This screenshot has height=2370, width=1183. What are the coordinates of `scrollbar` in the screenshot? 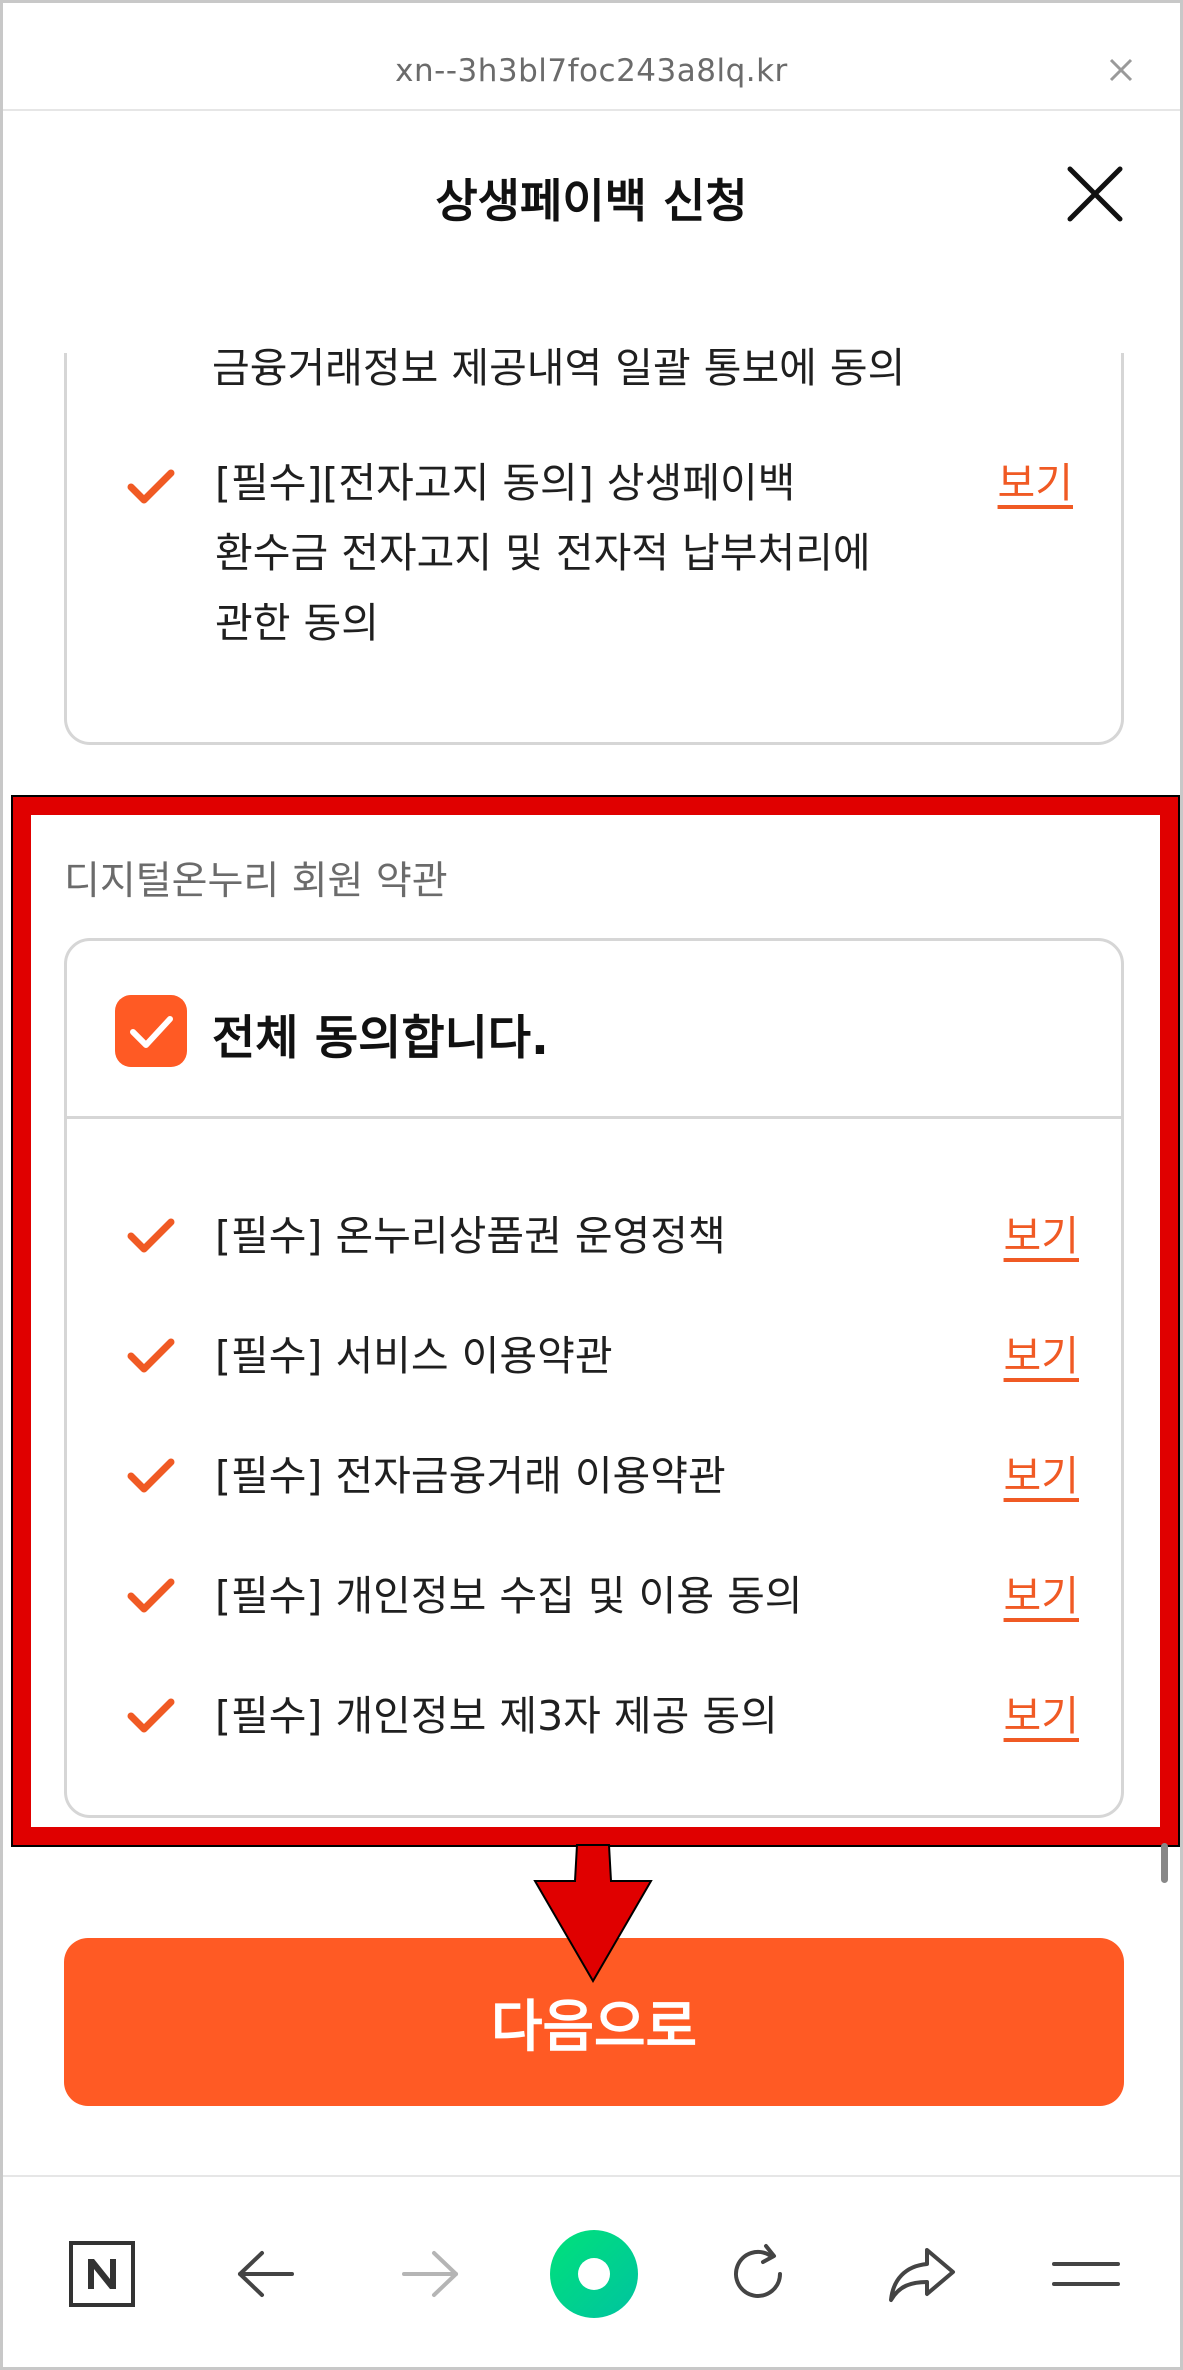 It's located at (1164, 1863).